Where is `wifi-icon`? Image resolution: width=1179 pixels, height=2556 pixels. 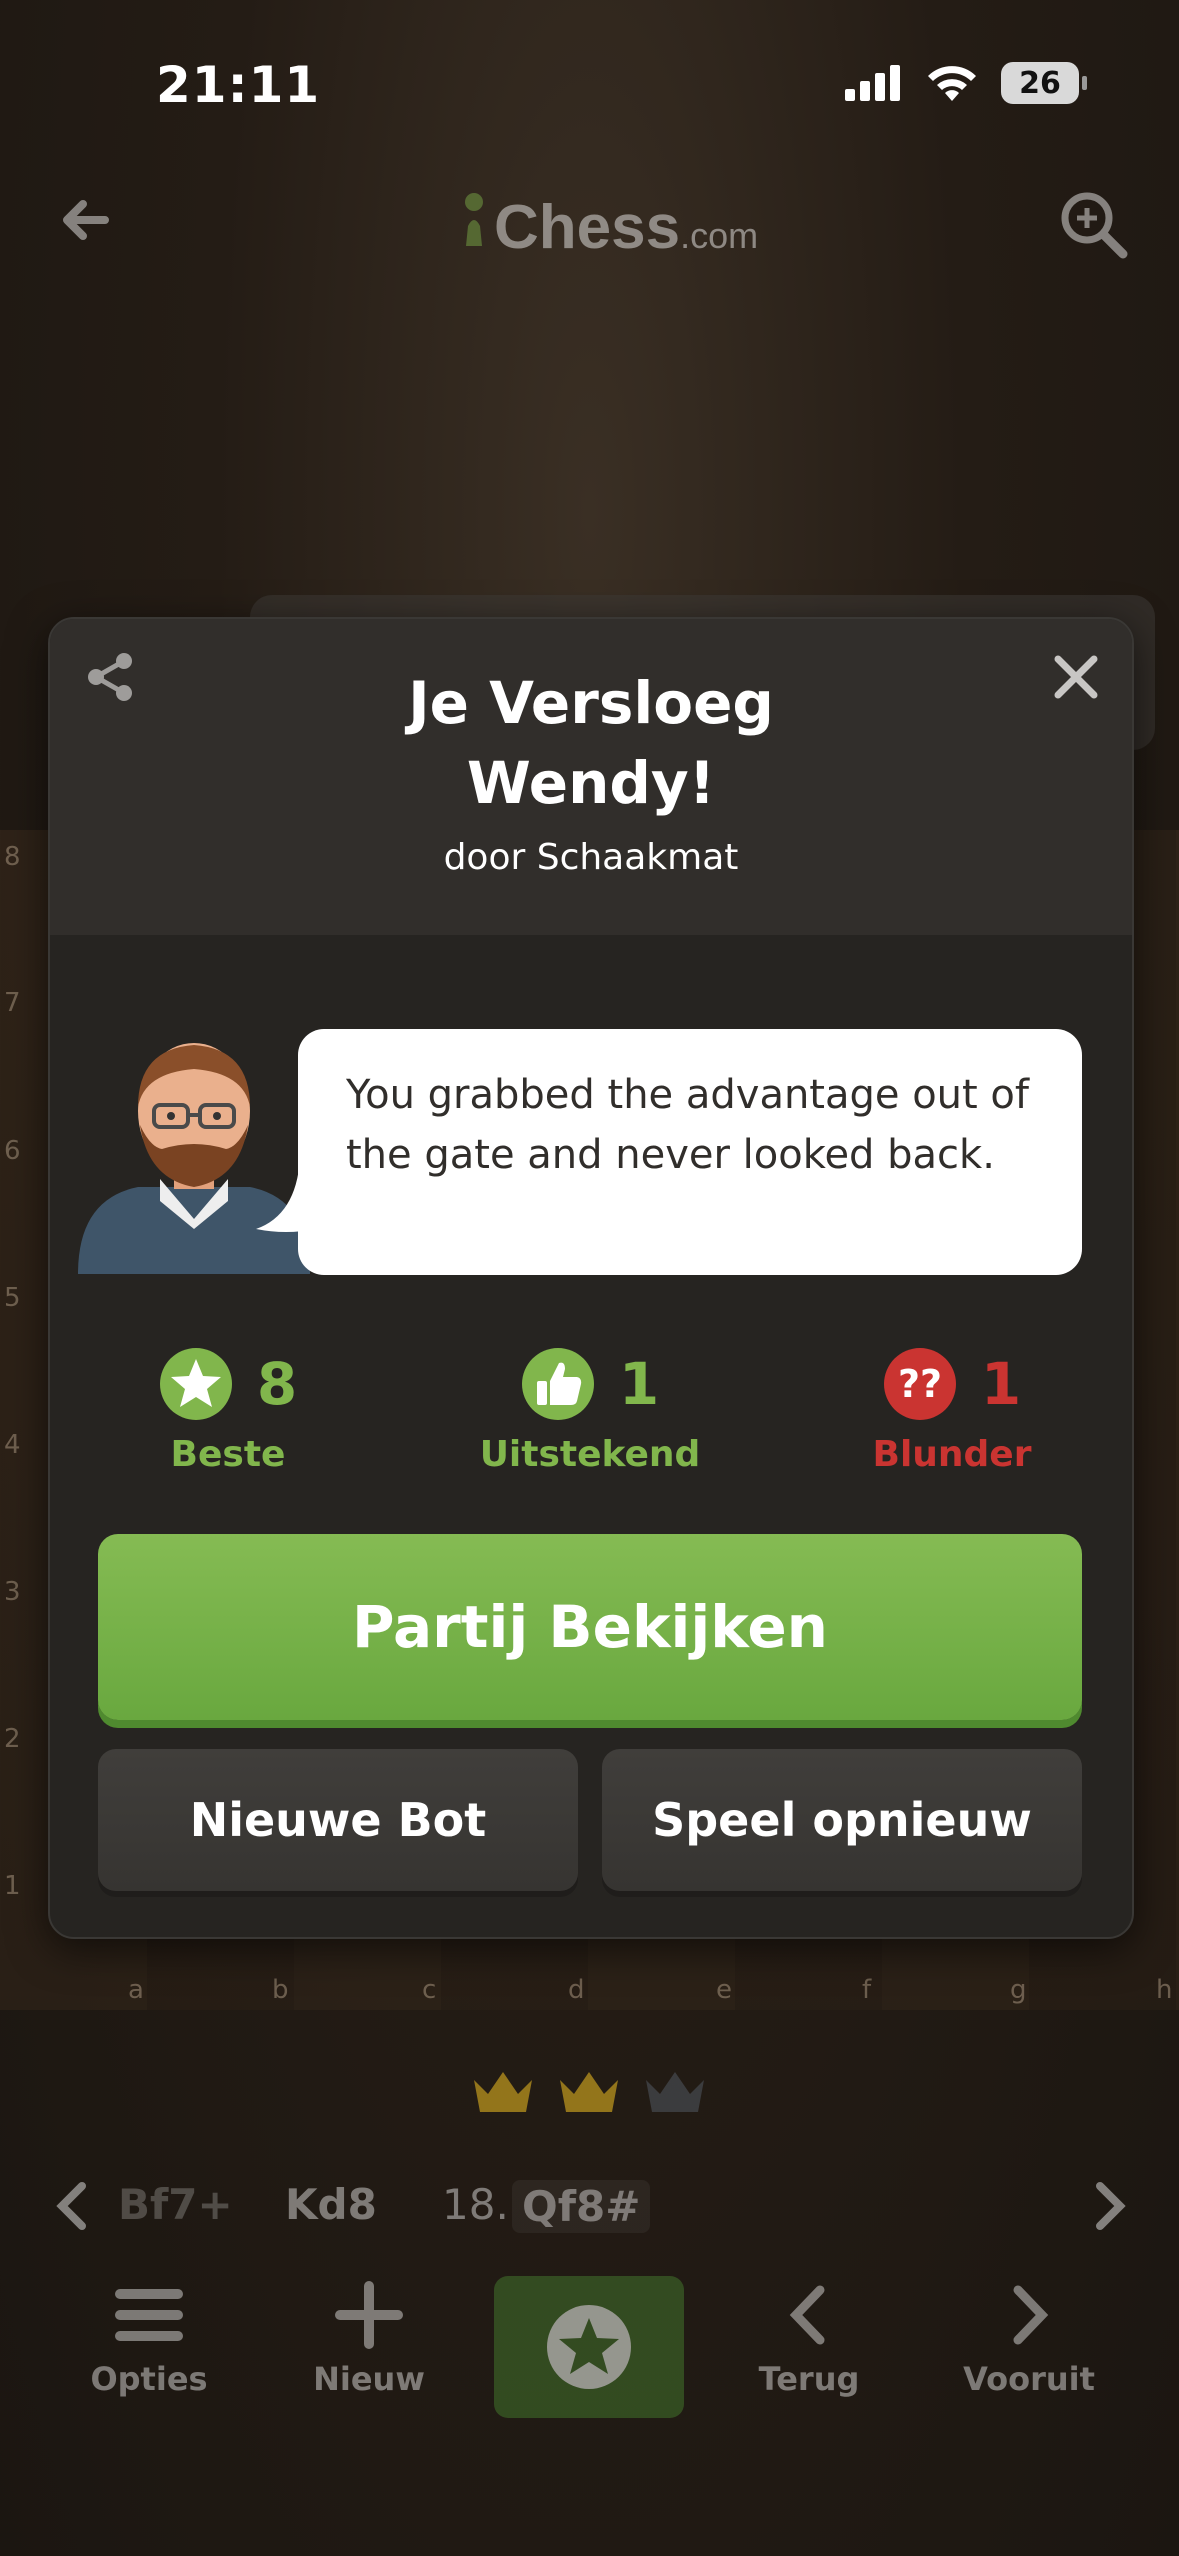
wifi-icon is located at coordinates (952, 83).